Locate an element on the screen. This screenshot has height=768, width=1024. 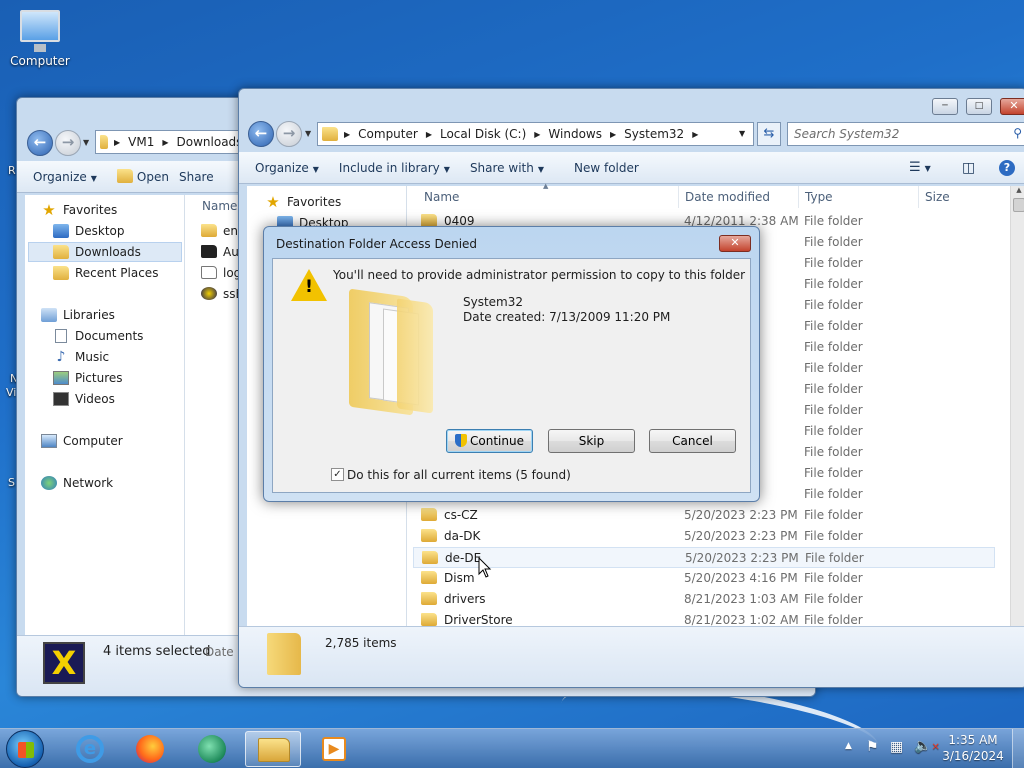
nav-pictures: Pictures is located at coordinates (88, 378).